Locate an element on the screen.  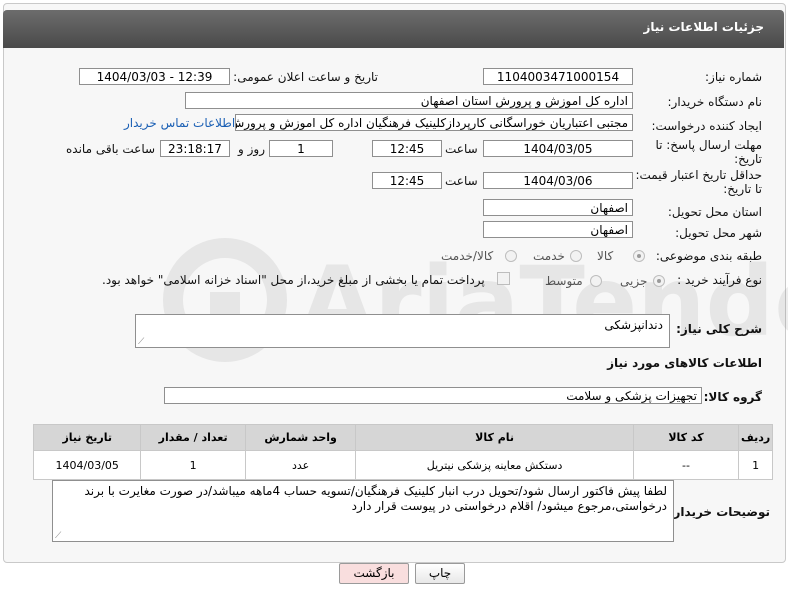
requester-label: ایجاد کننده درخواست: is located at coordinates (706, 126).